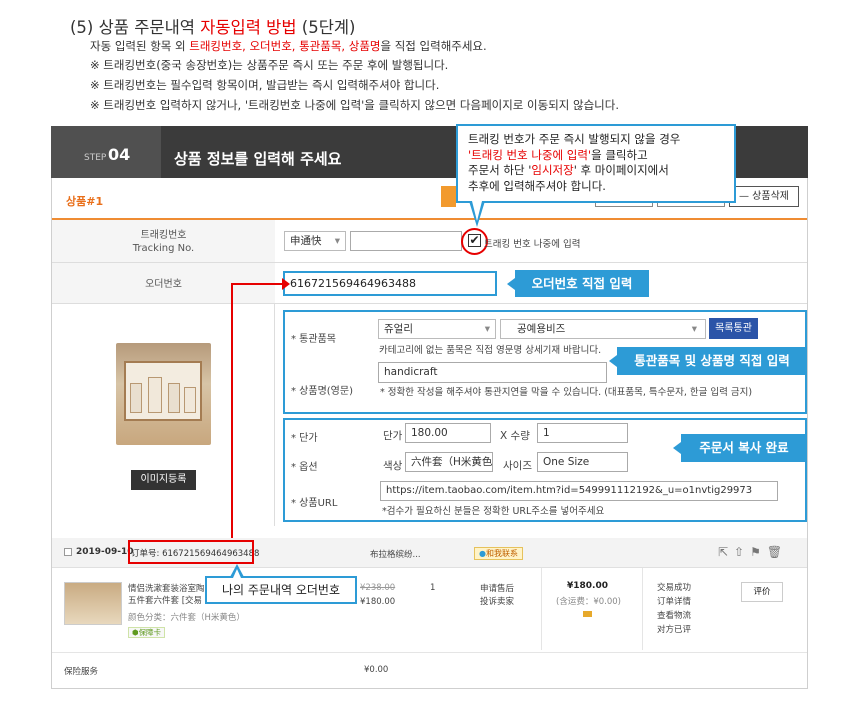  I want to click on product-name-label: * 상품명(영문), so click(322, 391).